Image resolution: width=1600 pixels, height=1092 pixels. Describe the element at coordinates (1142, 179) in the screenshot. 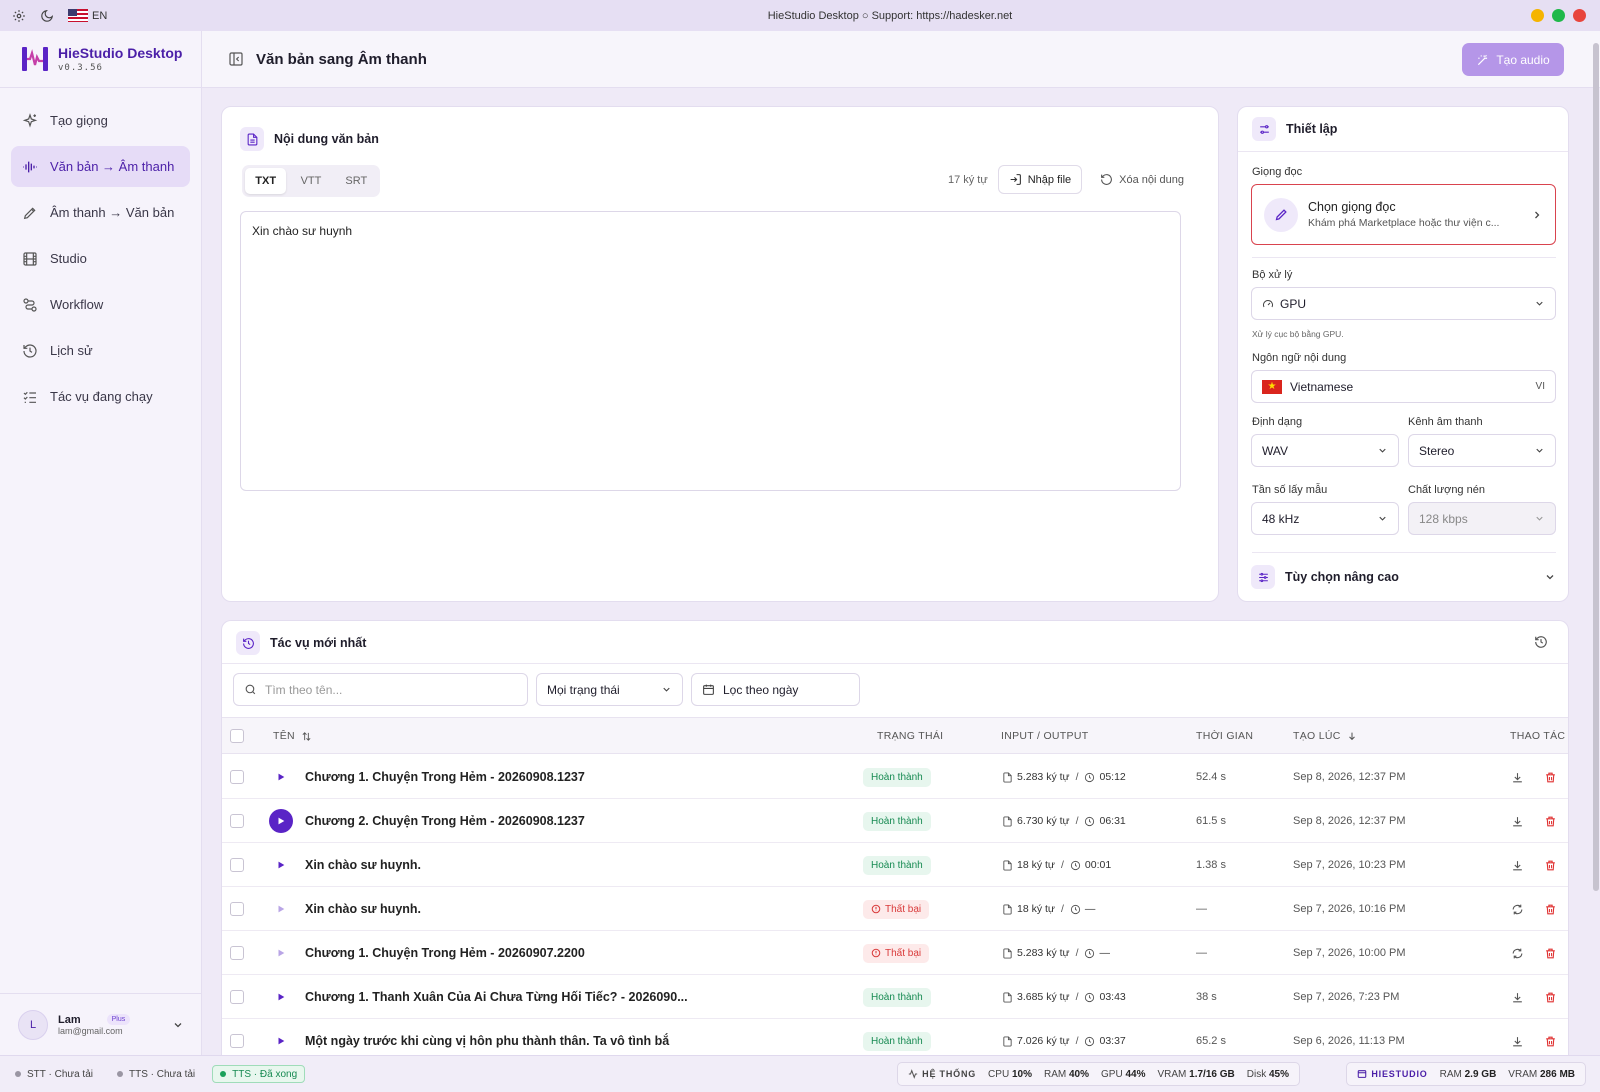

I see `clear-content-button: Xóa nội dung` at that location.